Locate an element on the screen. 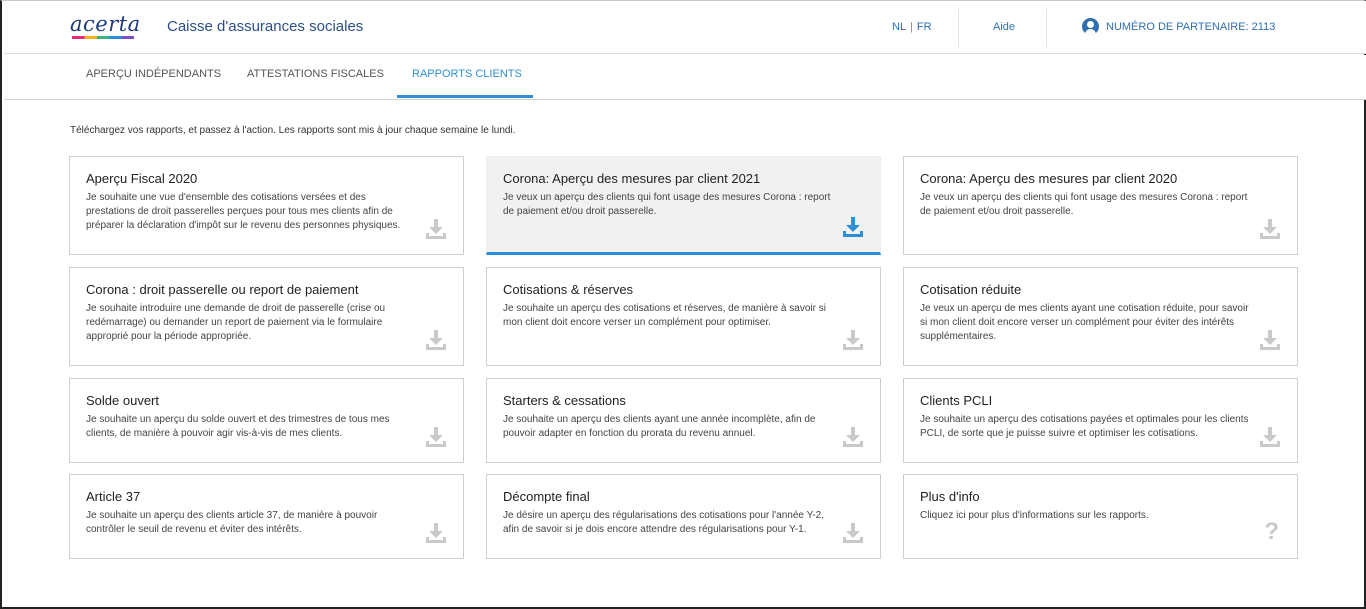 Image resolution: width=1366 pixels, height=609 pixels. tab-attestations-fiscales: ATTESTATIONS FISCALES is located at coordinates (315, 74).